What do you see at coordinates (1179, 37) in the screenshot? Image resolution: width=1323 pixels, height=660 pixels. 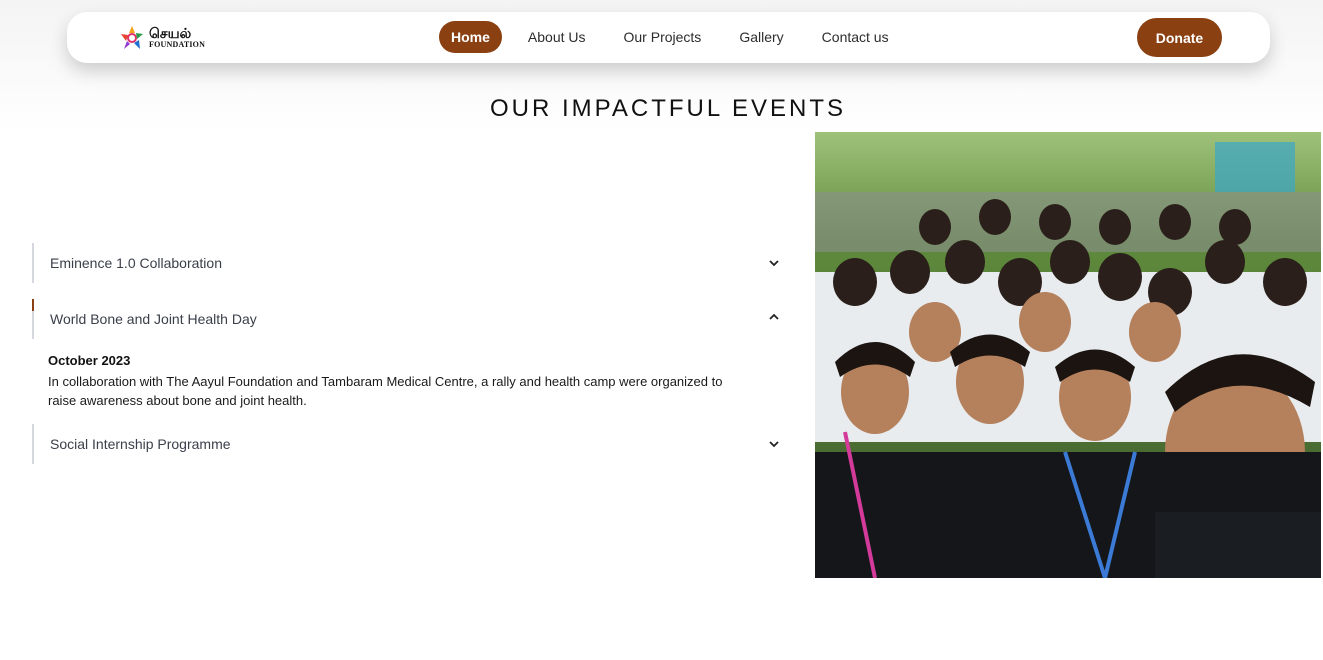 I see `donate-button: Donate` at bounding box center [1179, 37].